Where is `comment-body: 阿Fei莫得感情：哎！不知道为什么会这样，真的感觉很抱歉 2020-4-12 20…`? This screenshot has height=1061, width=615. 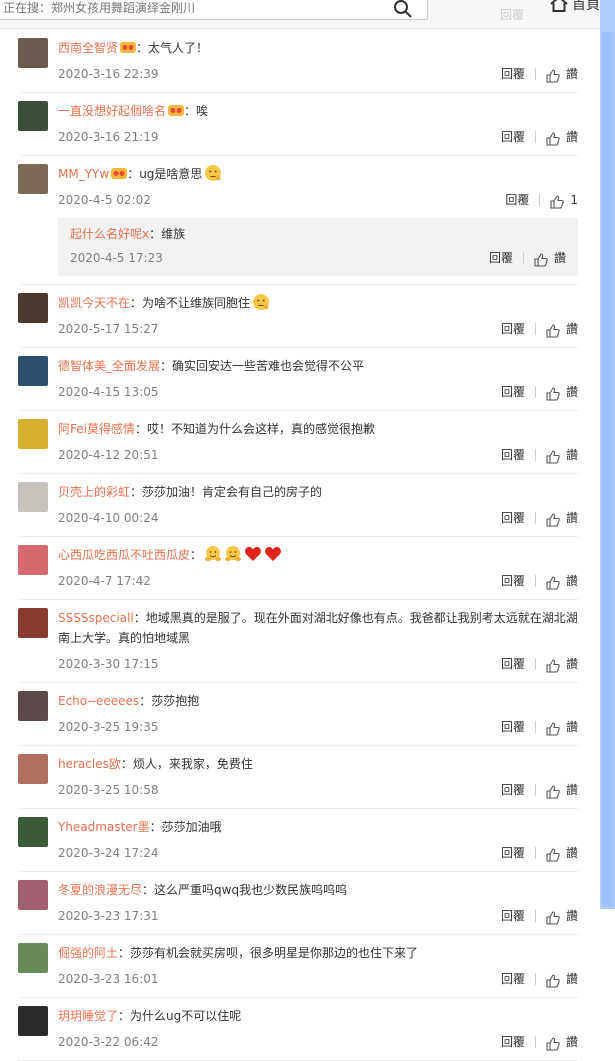 comment-body: 阿Fei莫得感情：哎！不知道为什么会这样，真的感觉很抱歉 2020-4-12 20… is located at coordinates (318, 442).